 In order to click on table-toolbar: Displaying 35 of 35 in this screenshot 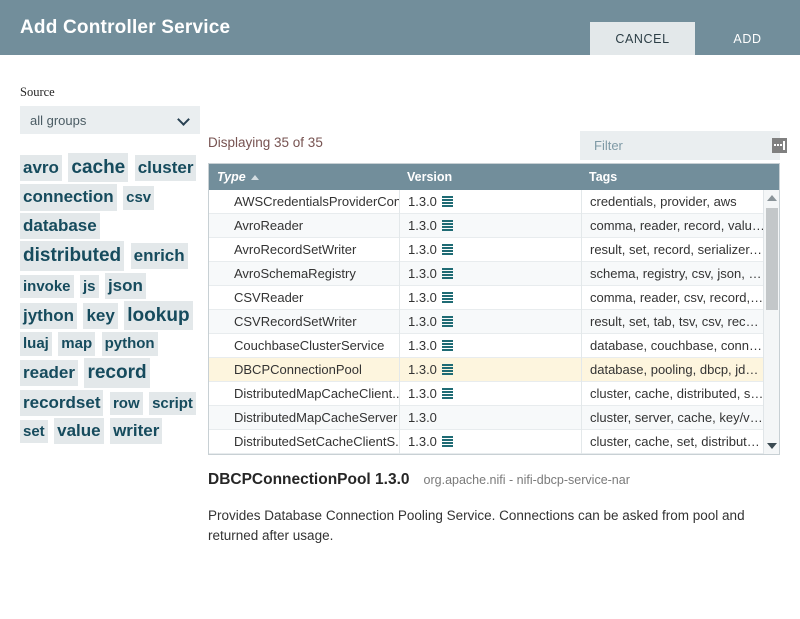, I will do `click(497, 146)`.